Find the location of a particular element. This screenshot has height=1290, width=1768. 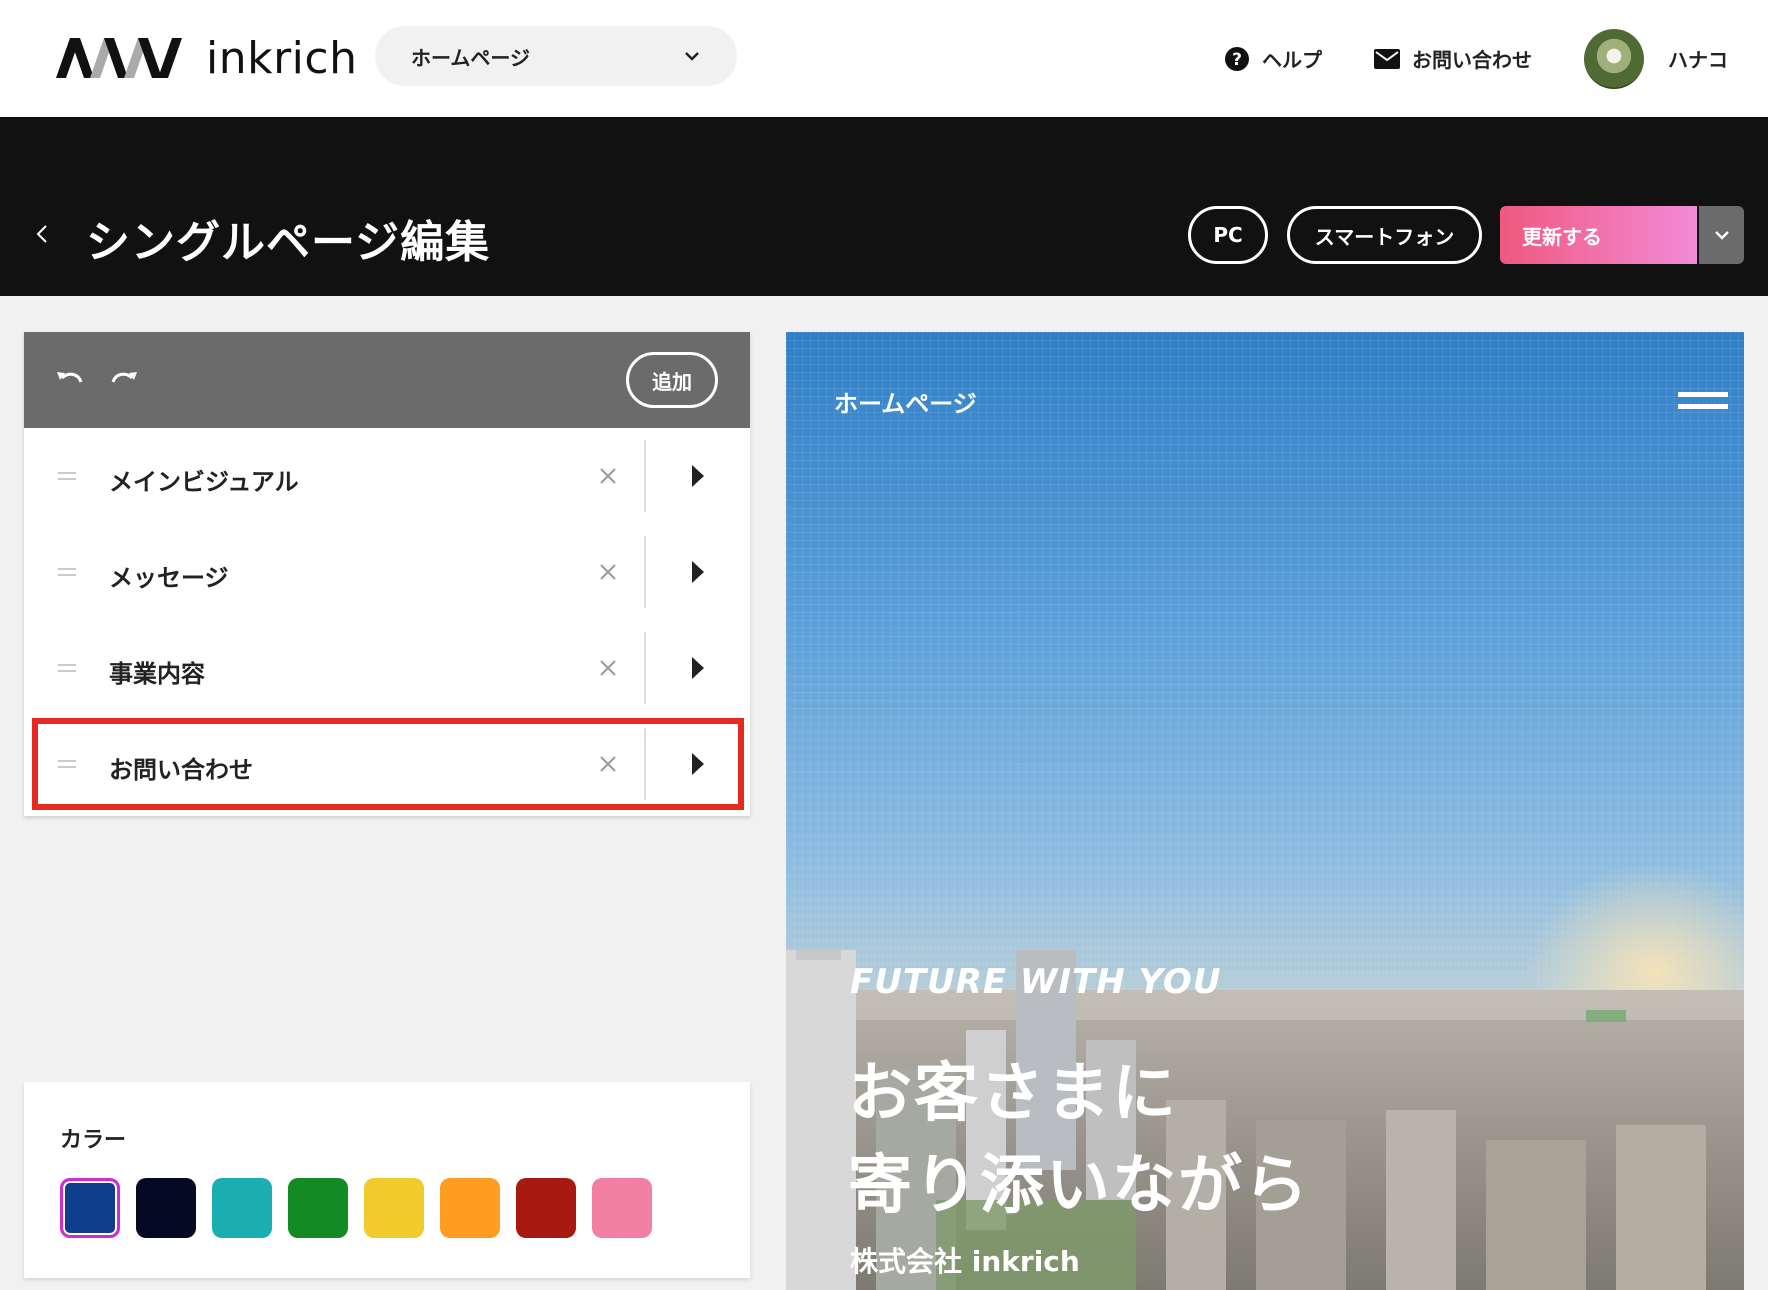

logo-text: inkrich is located at coordinates (282, 58).